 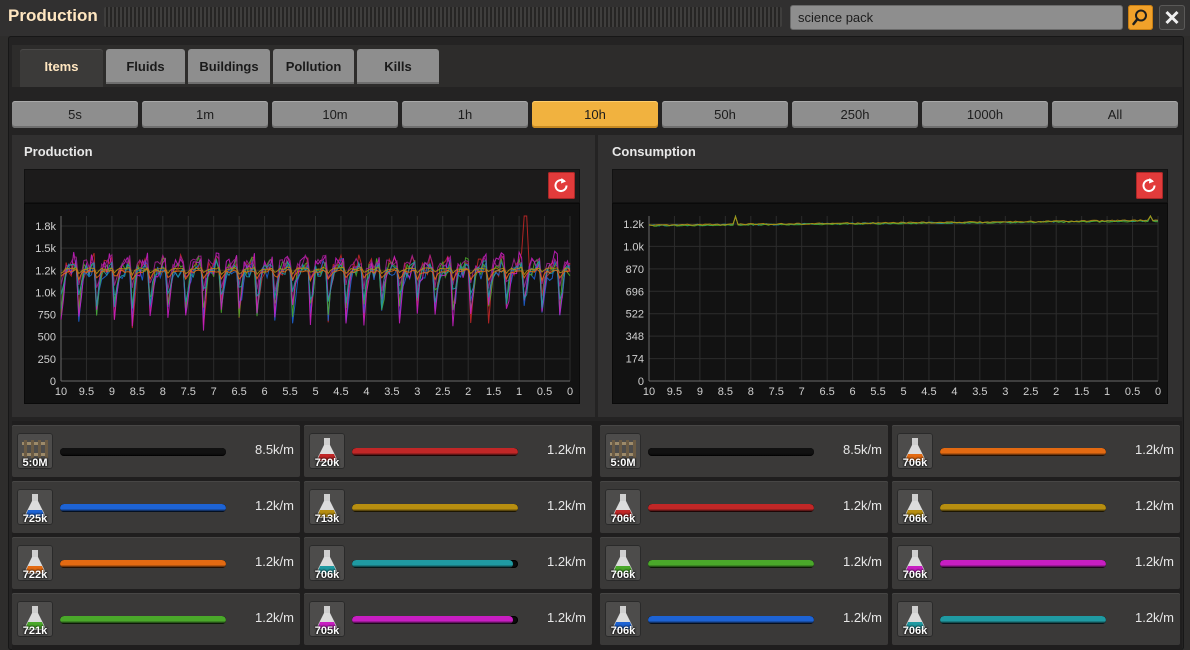 What do you see at coordinates (58, 151) in the screenshot?
I see `production-title: Production` at bounding box center [58, 151].